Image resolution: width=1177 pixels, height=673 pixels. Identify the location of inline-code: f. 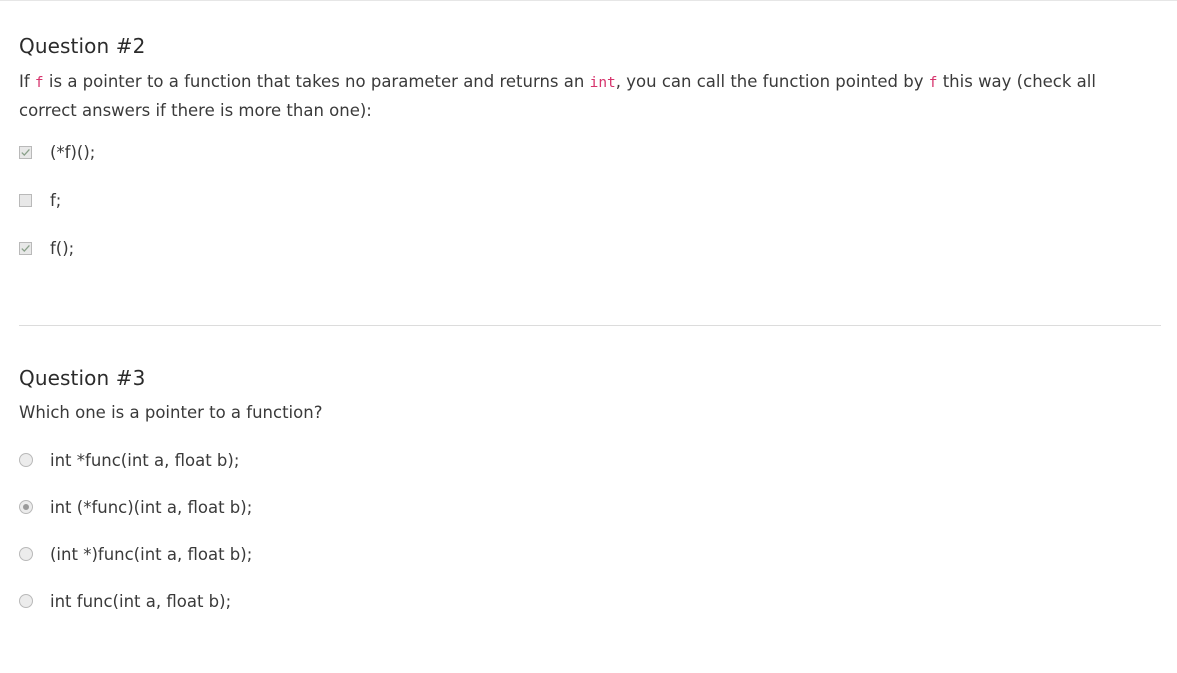
(39, 83).